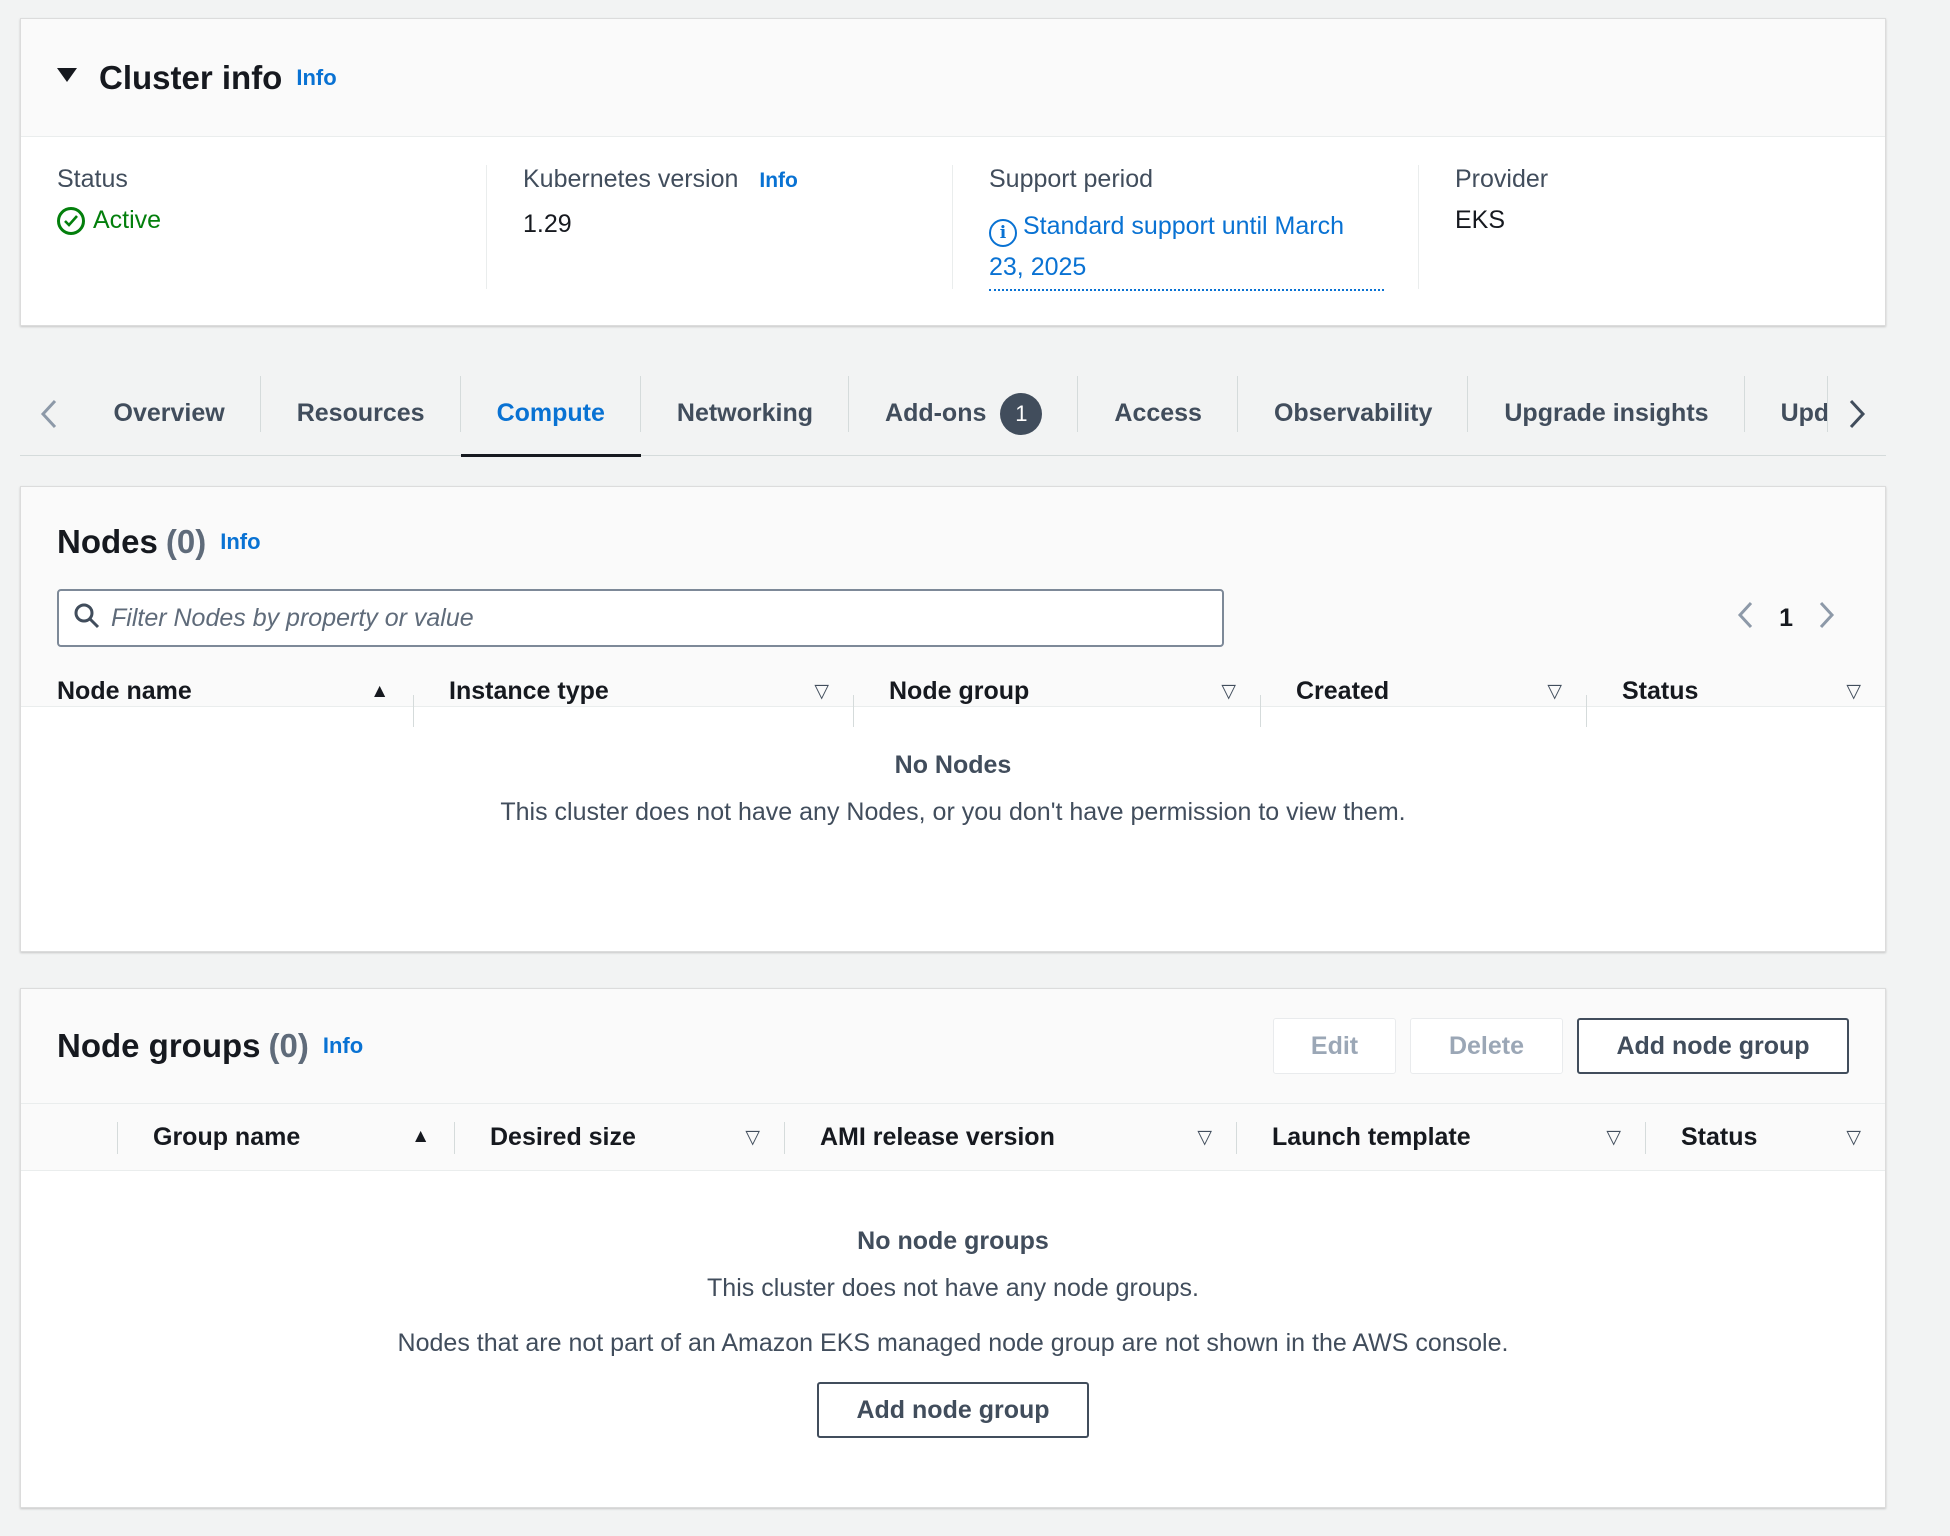 The width and height of the screenshot is (1950, 1536). I want to click on column-selection, so click(69, 1137).